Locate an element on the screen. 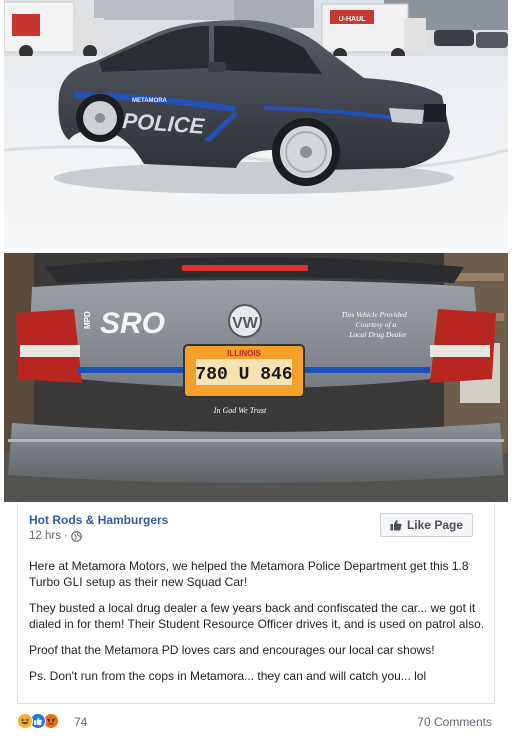 The width and height of the screenshot is (512, 746). post-meta: 12 hrs · is located at coordinates (55, 536).